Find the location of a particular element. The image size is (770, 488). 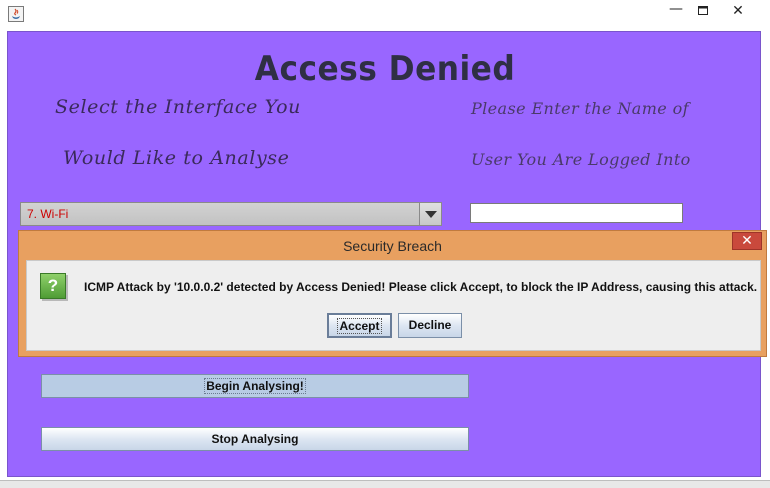

question-icon: ? is located at coordinates (53, 286).